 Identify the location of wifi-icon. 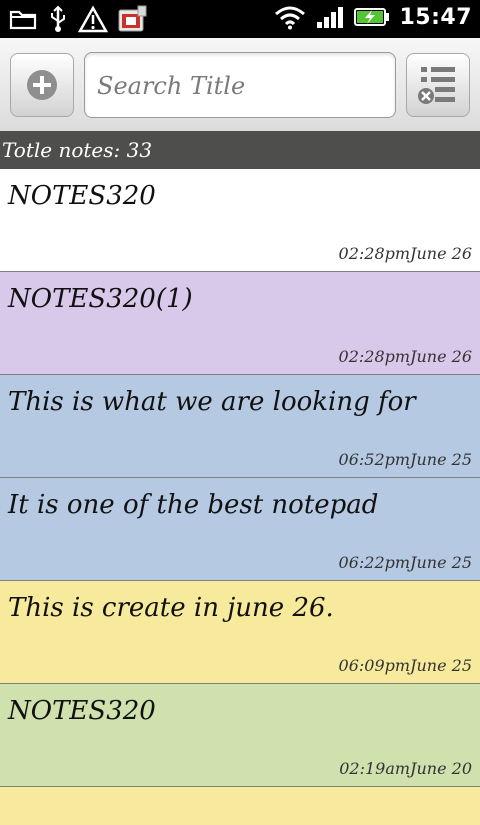
(290, 18).